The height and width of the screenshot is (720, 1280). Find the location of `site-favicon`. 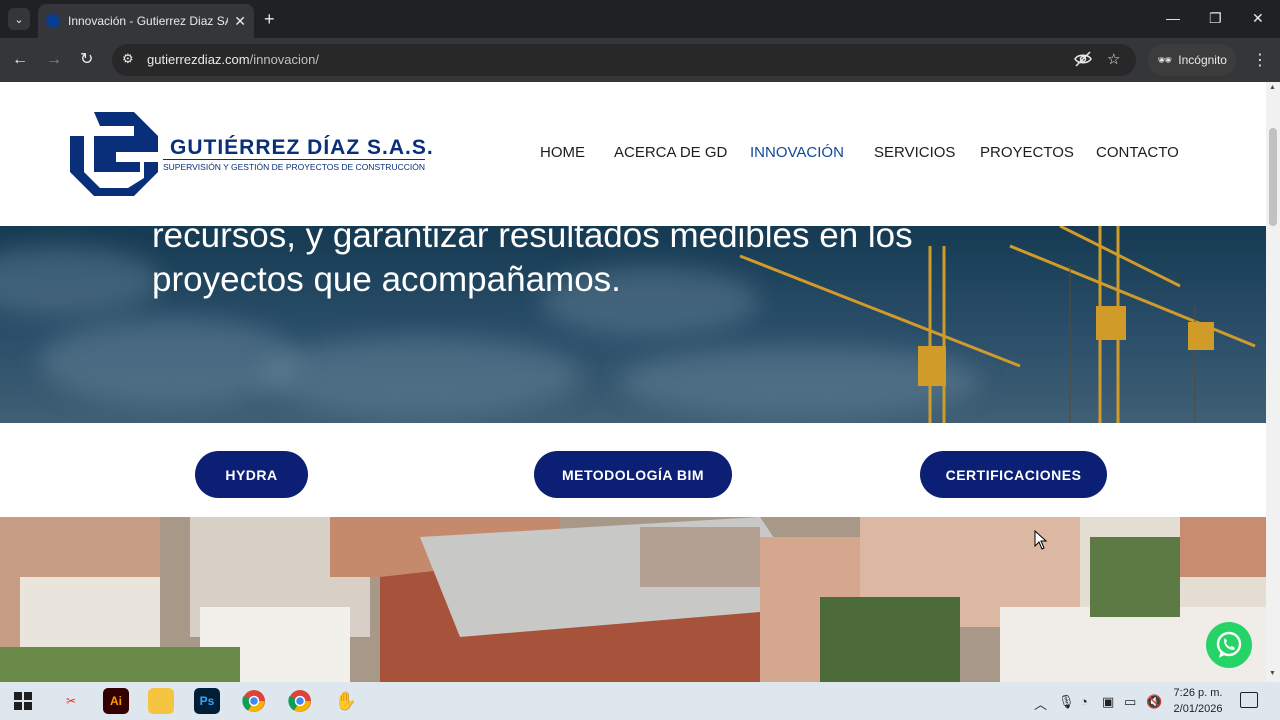

site-favicon is located at coordinates (53, 21).